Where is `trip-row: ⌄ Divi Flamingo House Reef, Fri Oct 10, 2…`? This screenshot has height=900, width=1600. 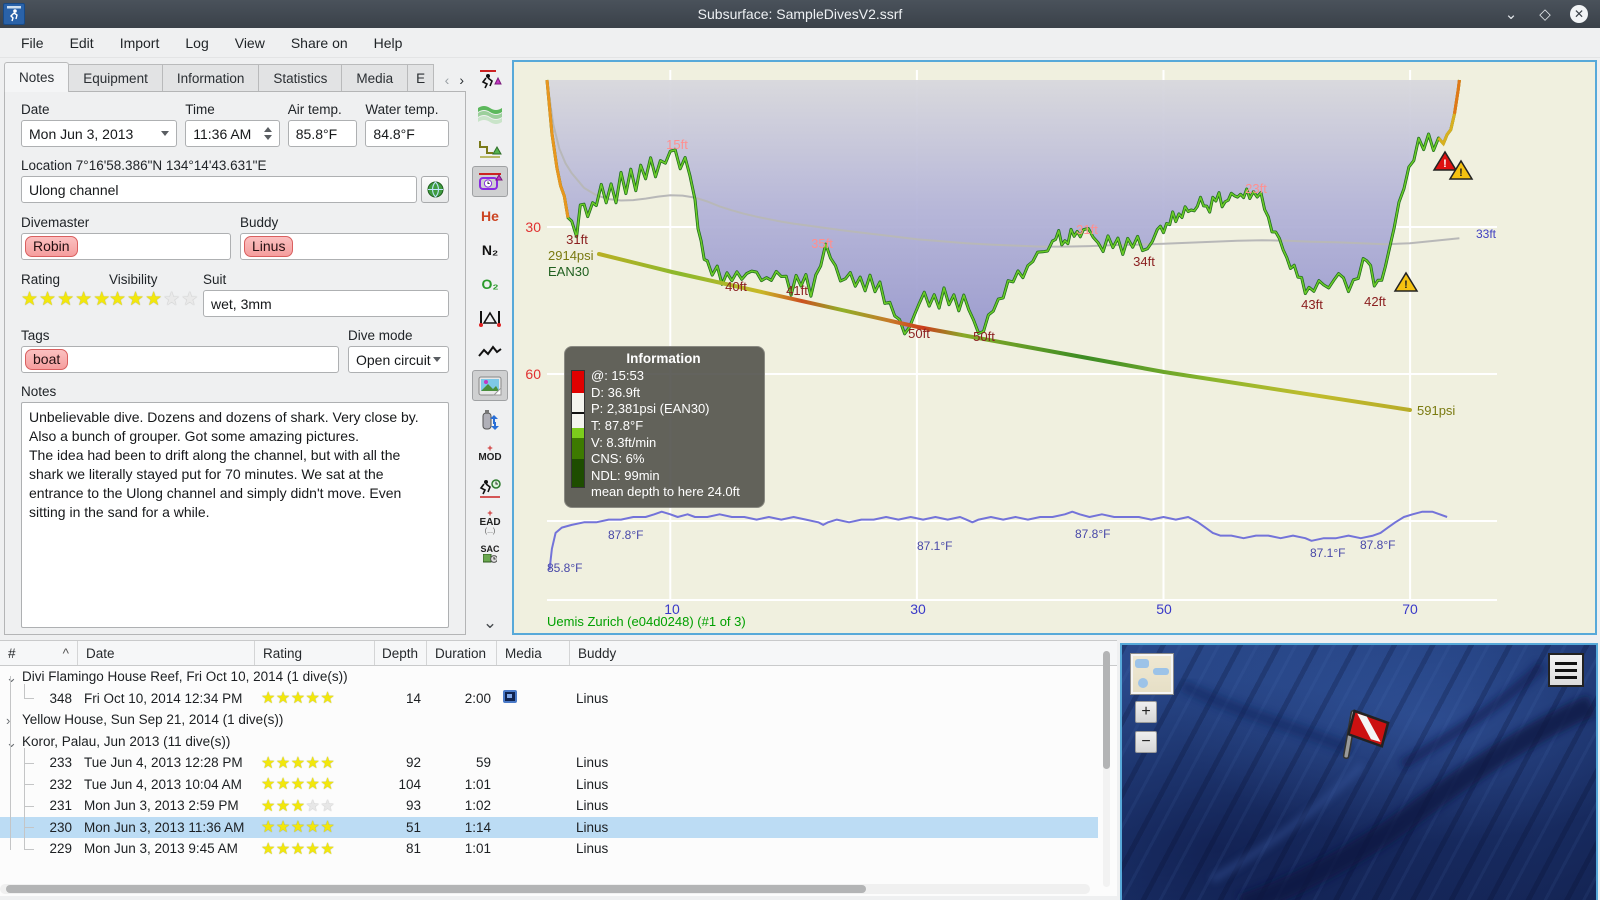
trip-row: ⌄ Divi Flamingo House Reef, Fri Oct 10, 2… is located at coordinates (549, 677).